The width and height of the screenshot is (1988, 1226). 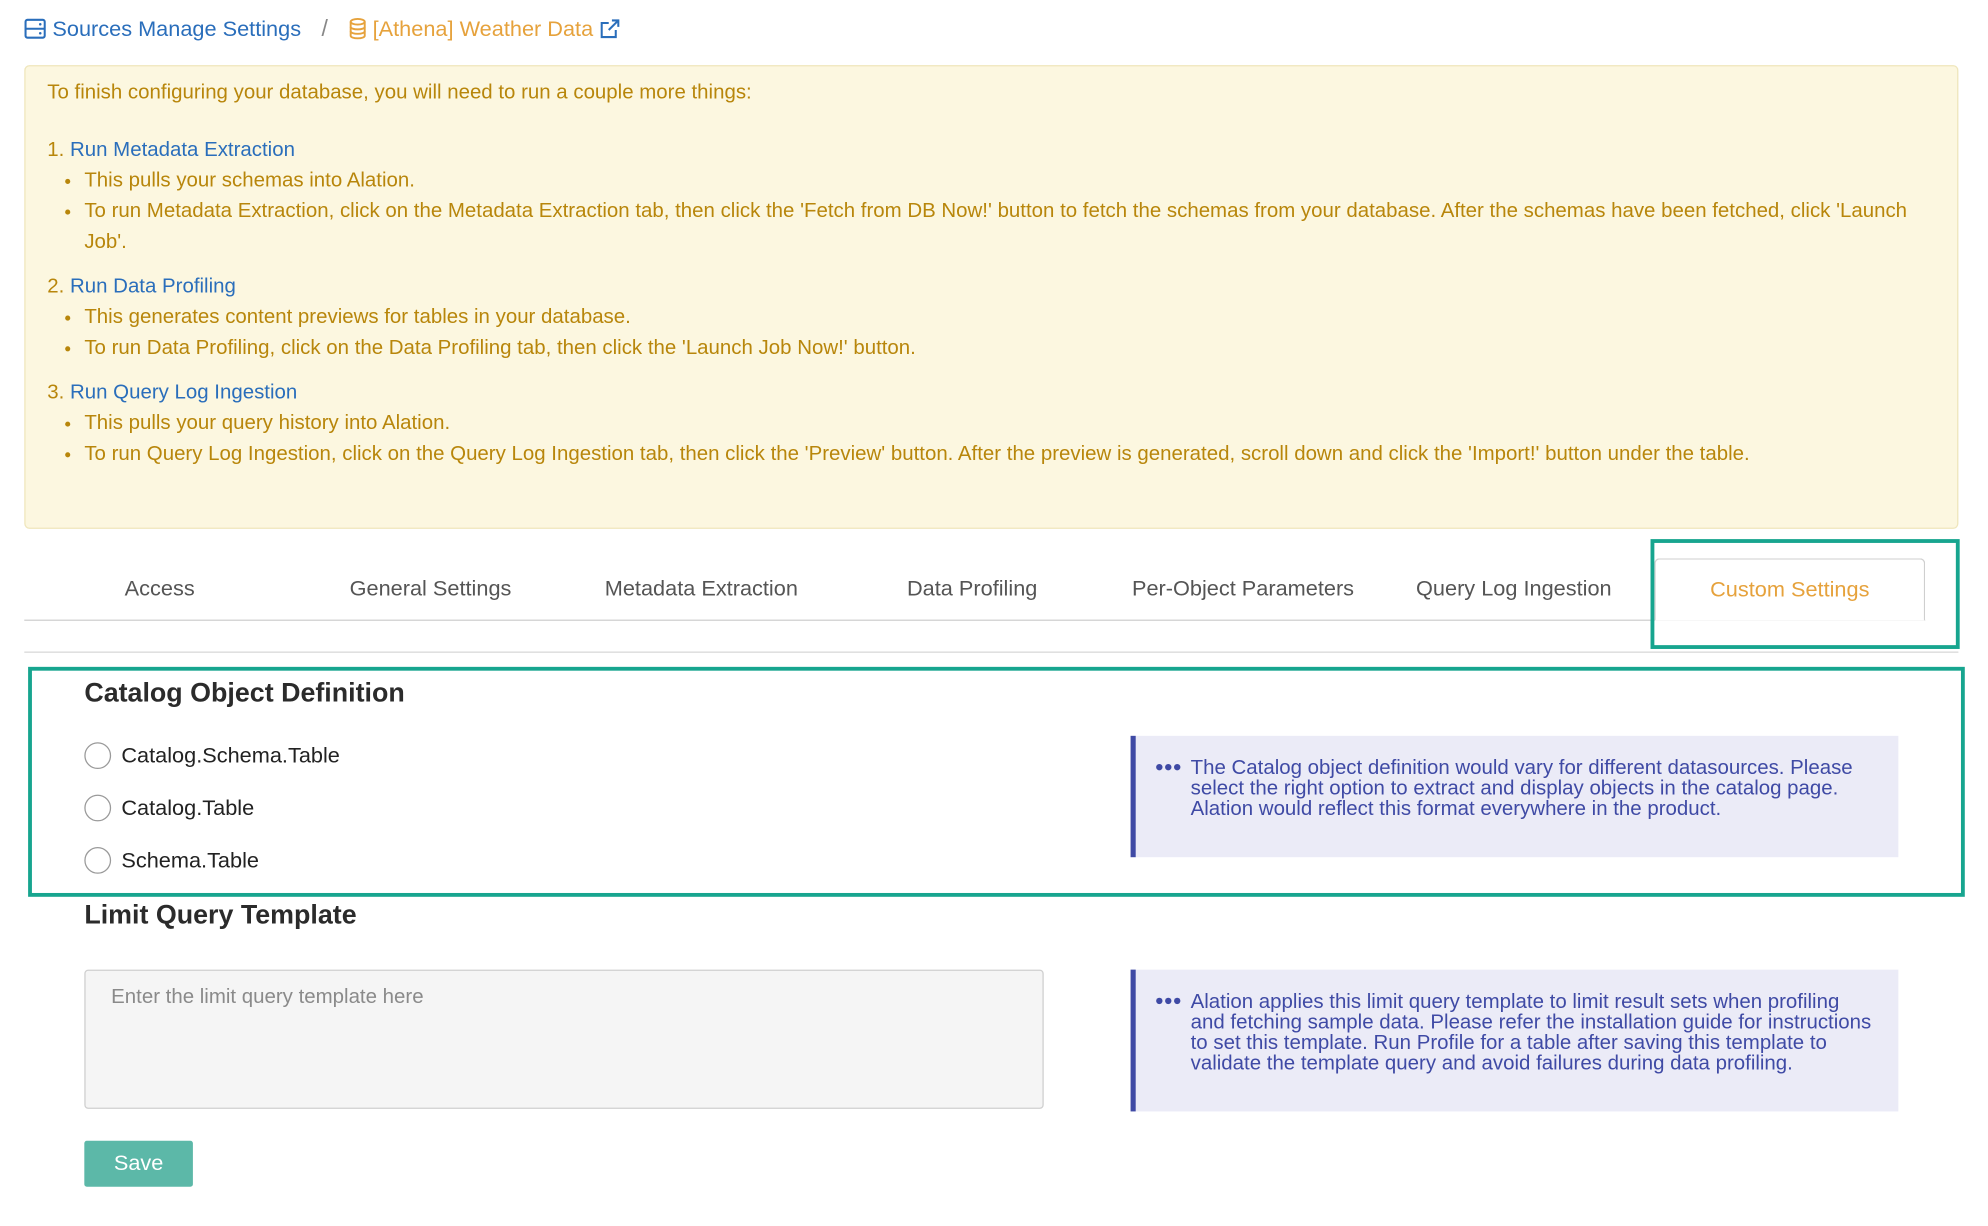 What do you see at coordinates (153, 287) in the screenshot?
I see `run-data-profiling-link: Run Data Profiling` at bounding box center [153, 287].